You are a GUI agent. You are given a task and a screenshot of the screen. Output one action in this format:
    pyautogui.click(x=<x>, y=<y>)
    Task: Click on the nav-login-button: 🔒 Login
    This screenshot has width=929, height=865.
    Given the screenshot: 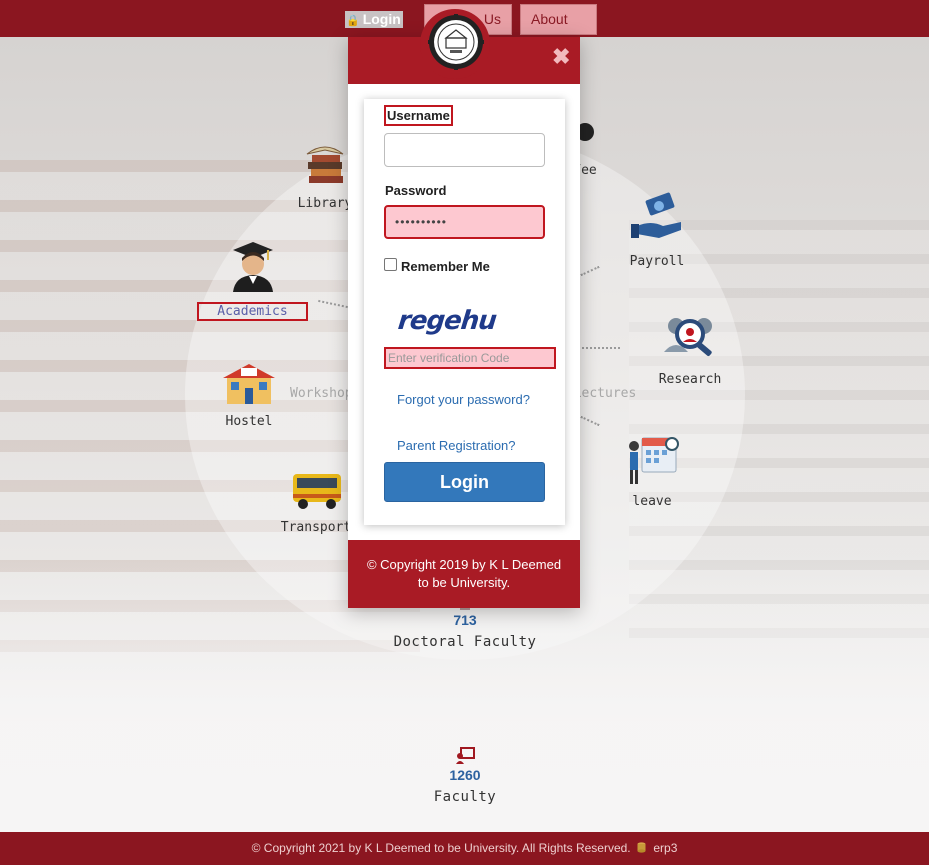 What is the action you would take?
    pyautogui.click(x=374, y=19)
    